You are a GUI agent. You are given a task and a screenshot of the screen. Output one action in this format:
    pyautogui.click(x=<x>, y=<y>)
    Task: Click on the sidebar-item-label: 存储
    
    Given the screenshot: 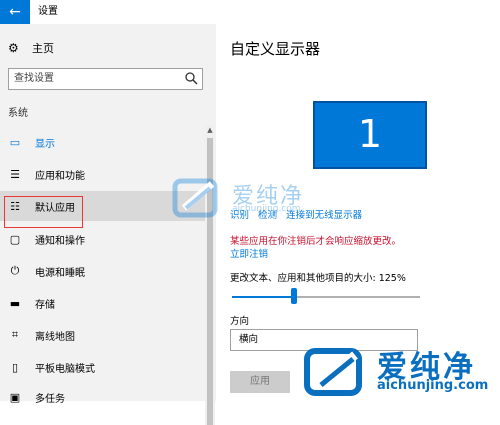 What is the action you would take?
    pyautogui.click(x=45, y=305)
    